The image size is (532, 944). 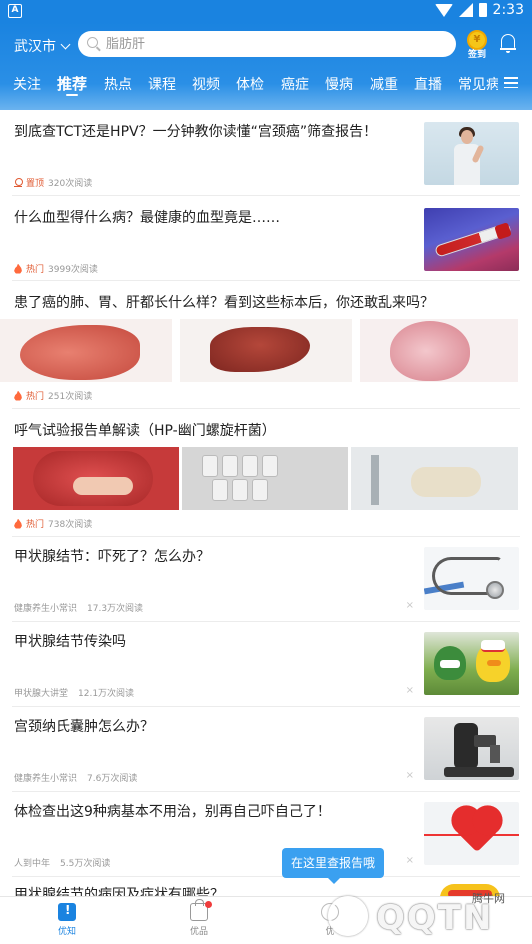 What do you see at coordinates (476, 55) in the screenshot?
I see `signin-label: 签到` at bounding box center [476, 55].